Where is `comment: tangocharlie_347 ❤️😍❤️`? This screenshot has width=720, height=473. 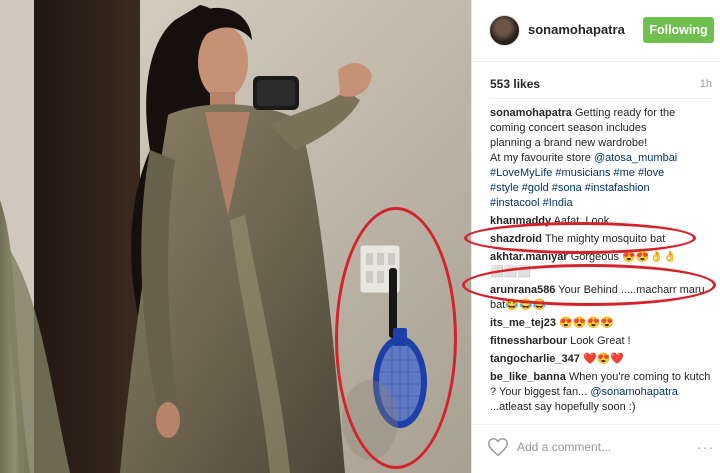
comment: tangocharlie_347 ❤️😍❤️ is located at coordinates (602, 359).